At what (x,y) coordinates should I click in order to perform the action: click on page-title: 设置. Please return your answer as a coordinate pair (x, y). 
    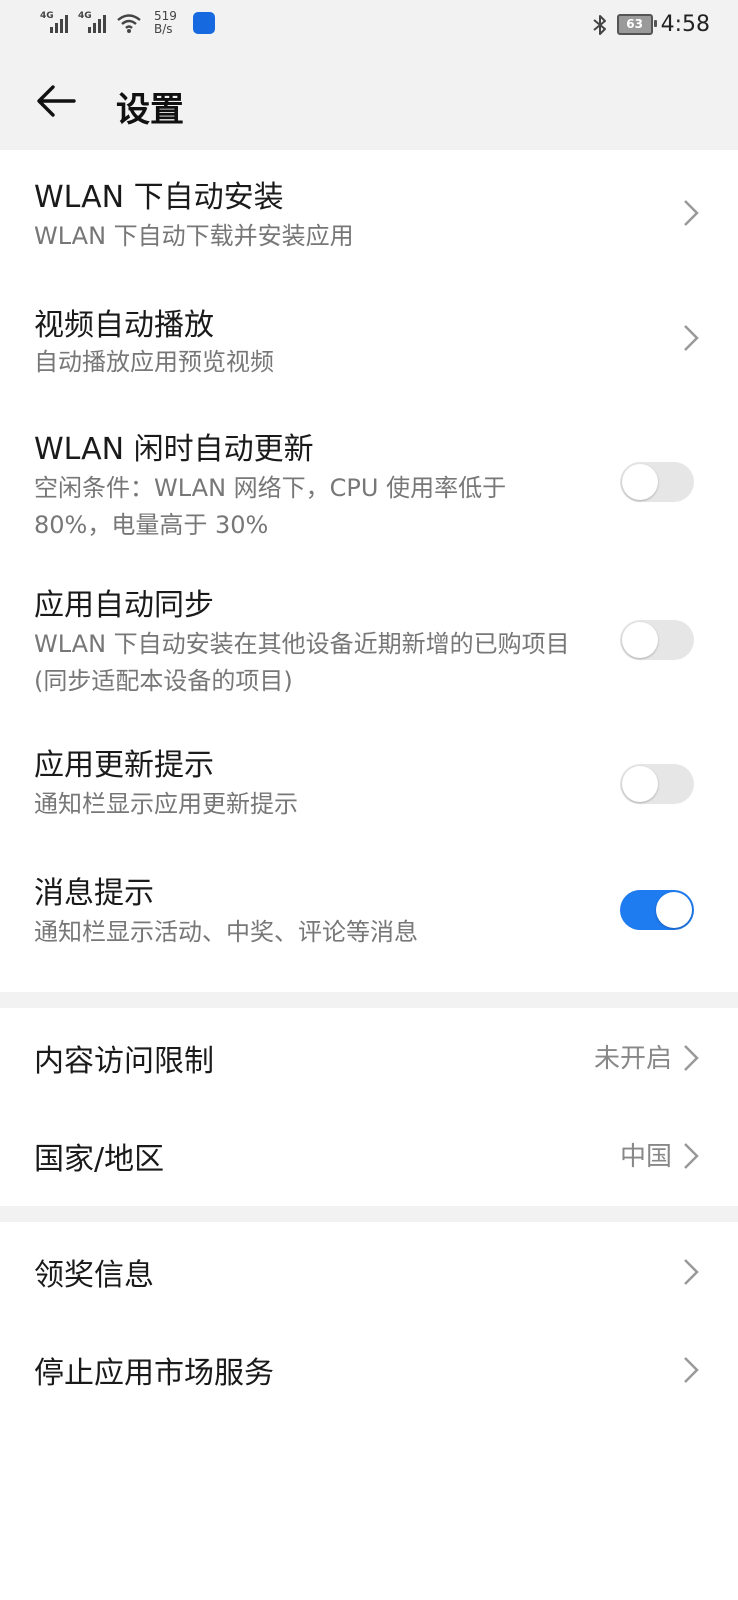
    Looking at the image, I should click on (150, 110).